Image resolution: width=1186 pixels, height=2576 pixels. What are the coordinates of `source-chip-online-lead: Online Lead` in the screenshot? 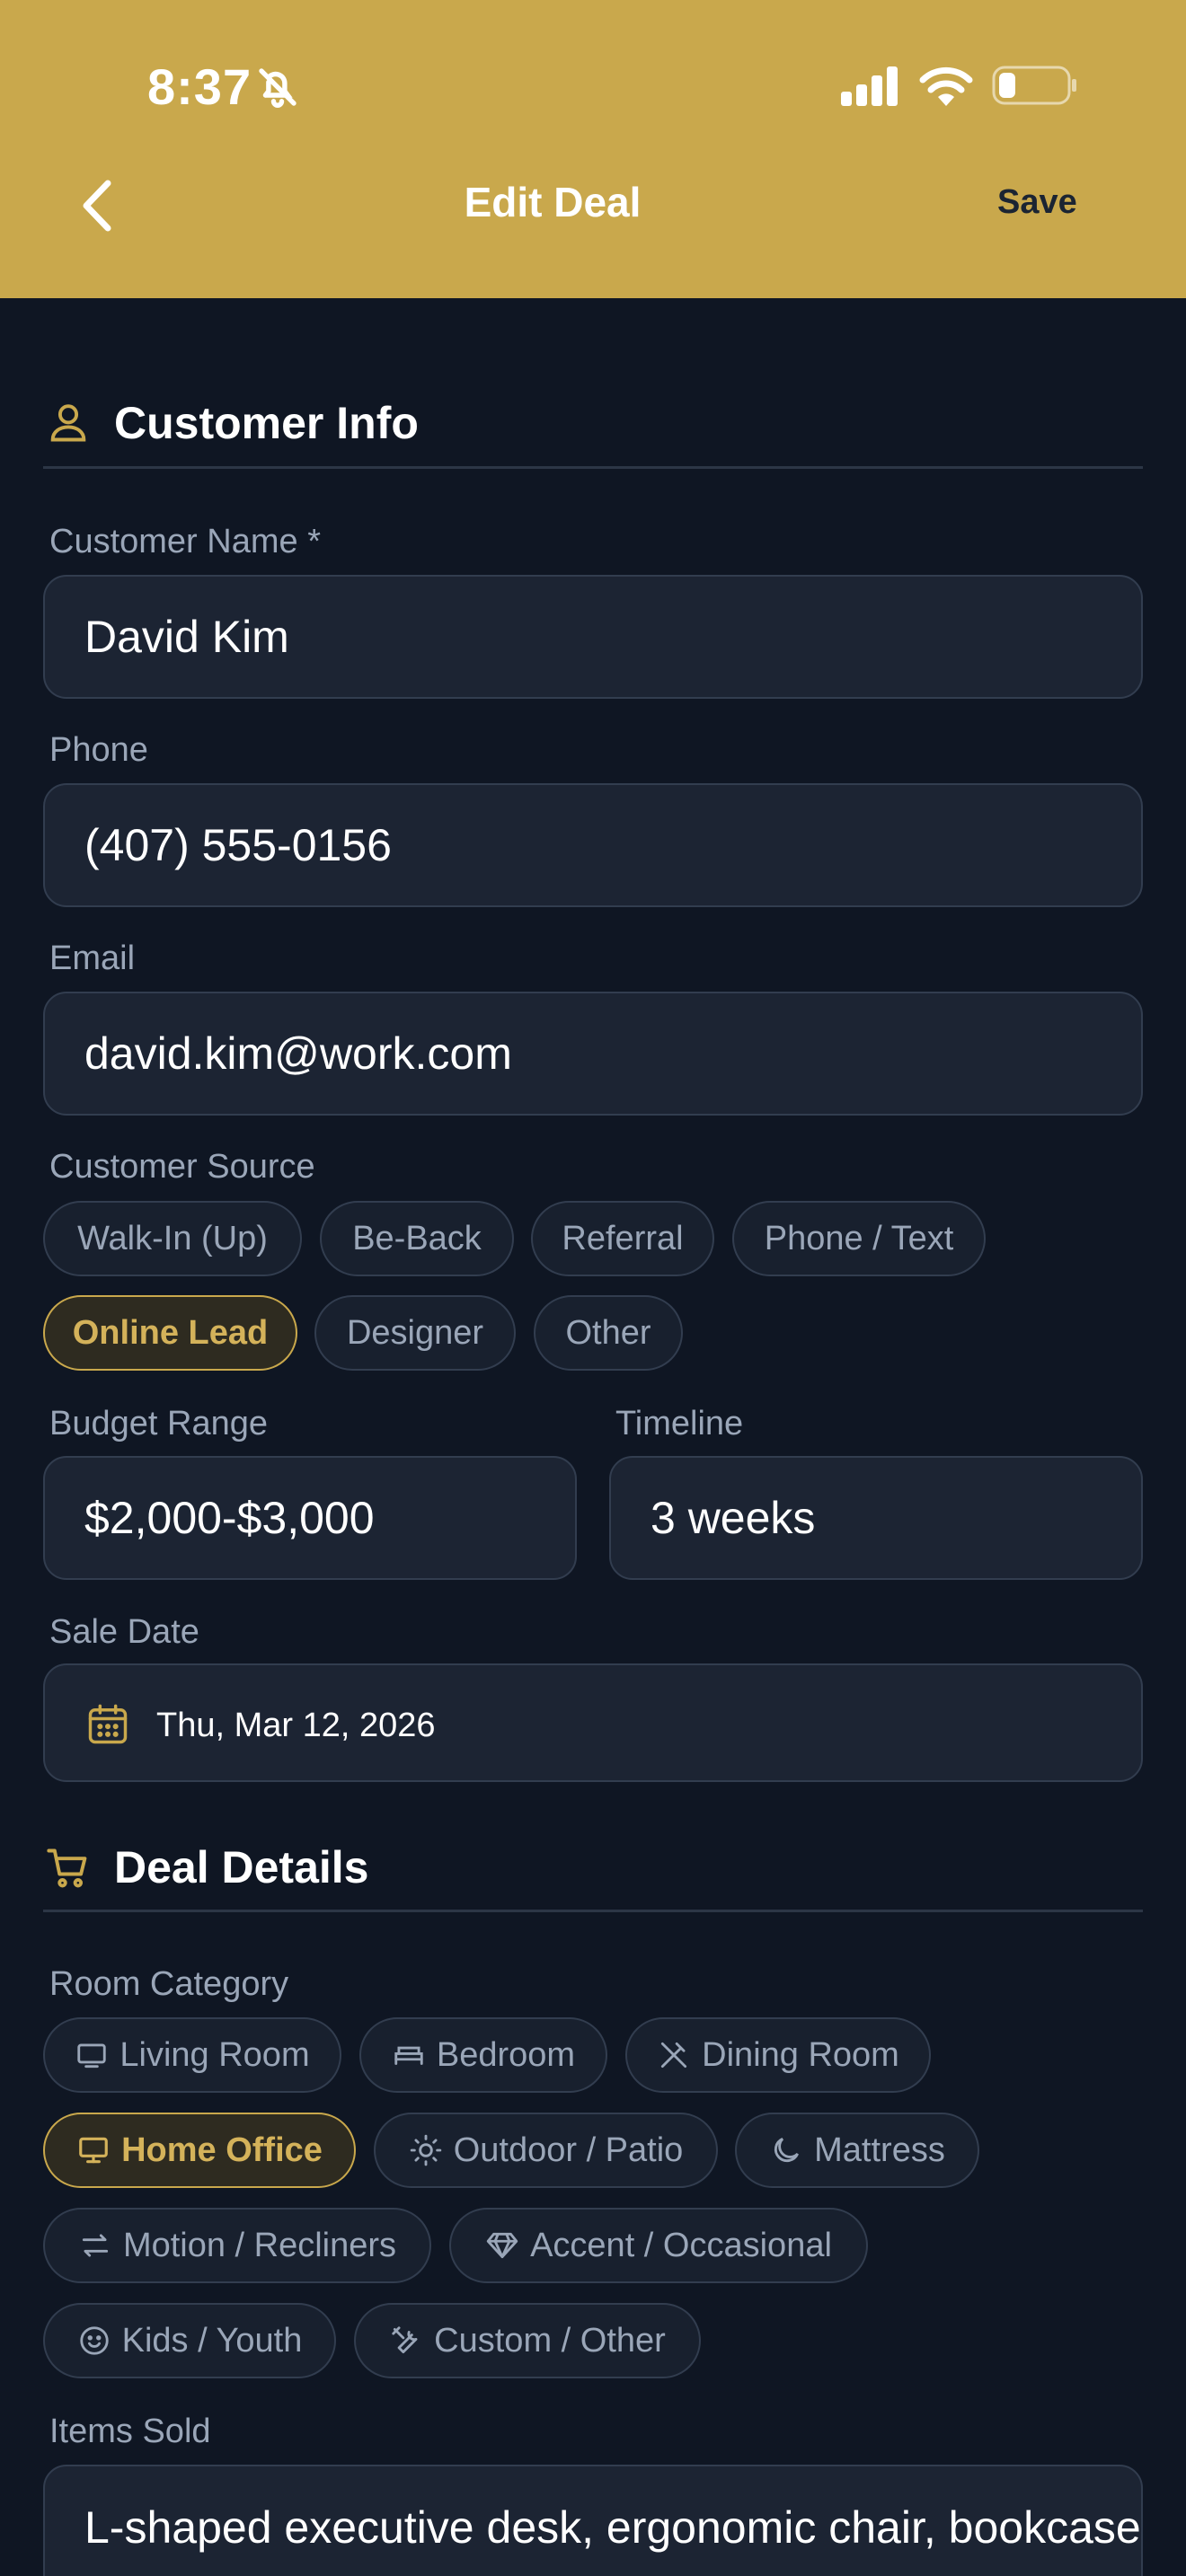 It's located at (170, 1333).